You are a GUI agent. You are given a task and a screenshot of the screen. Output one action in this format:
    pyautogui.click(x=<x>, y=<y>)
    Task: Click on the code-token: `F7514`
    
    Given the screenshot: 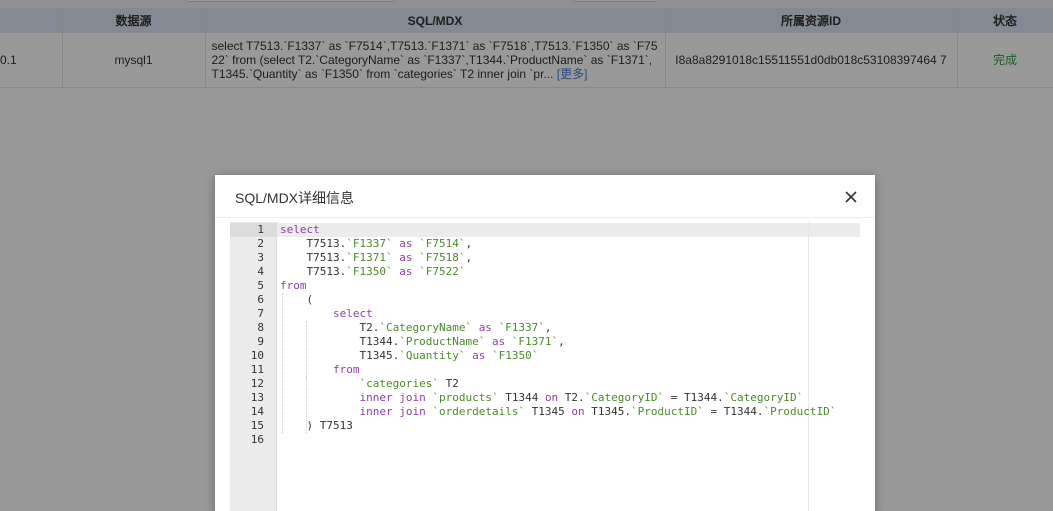 What is the action you would take?
    pyautogui.click(x=442, y=243)
    